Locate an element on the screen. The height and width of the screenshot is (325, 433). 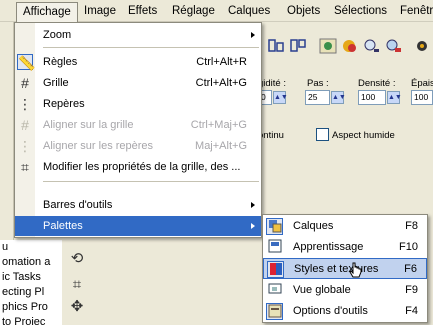
submenu-item-label: Vue globale is located at coordinates (322, 290).